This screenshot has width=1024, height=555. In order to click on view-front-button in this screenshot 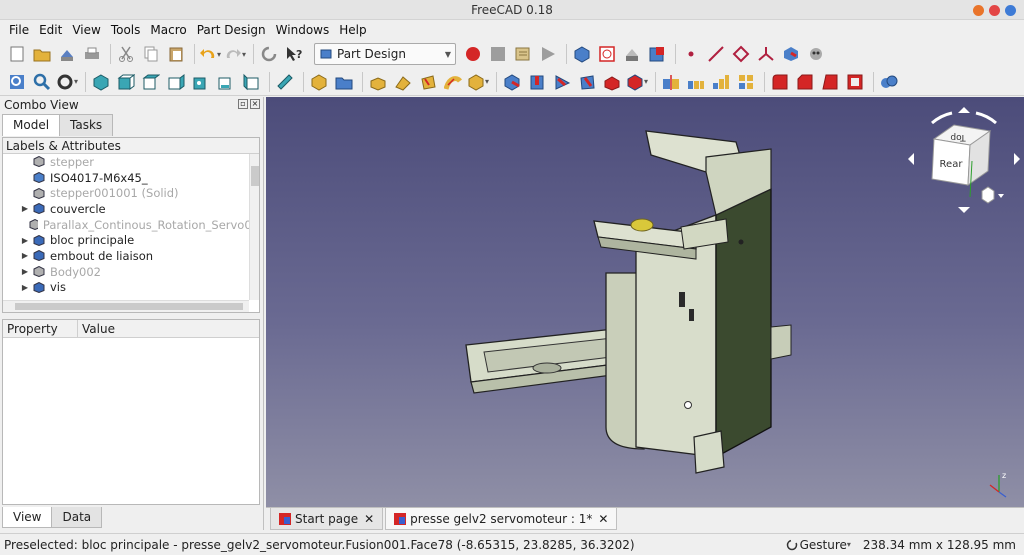, I will do `click(126, 82)`.